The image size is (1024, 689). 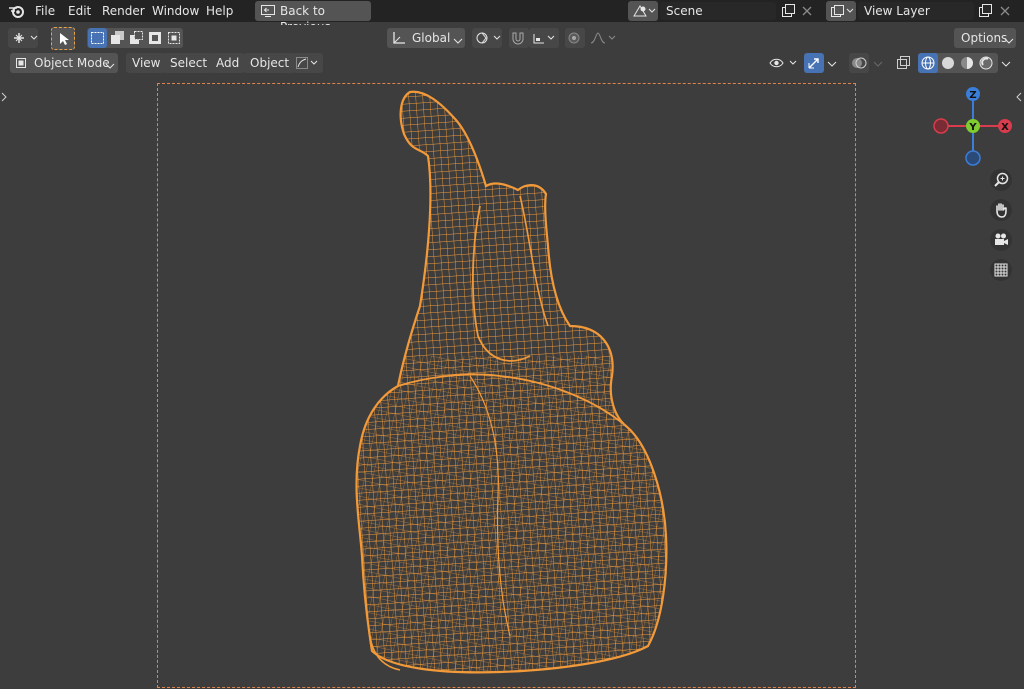 I want to click on material-preview-icon, so click(x=967, y=64).